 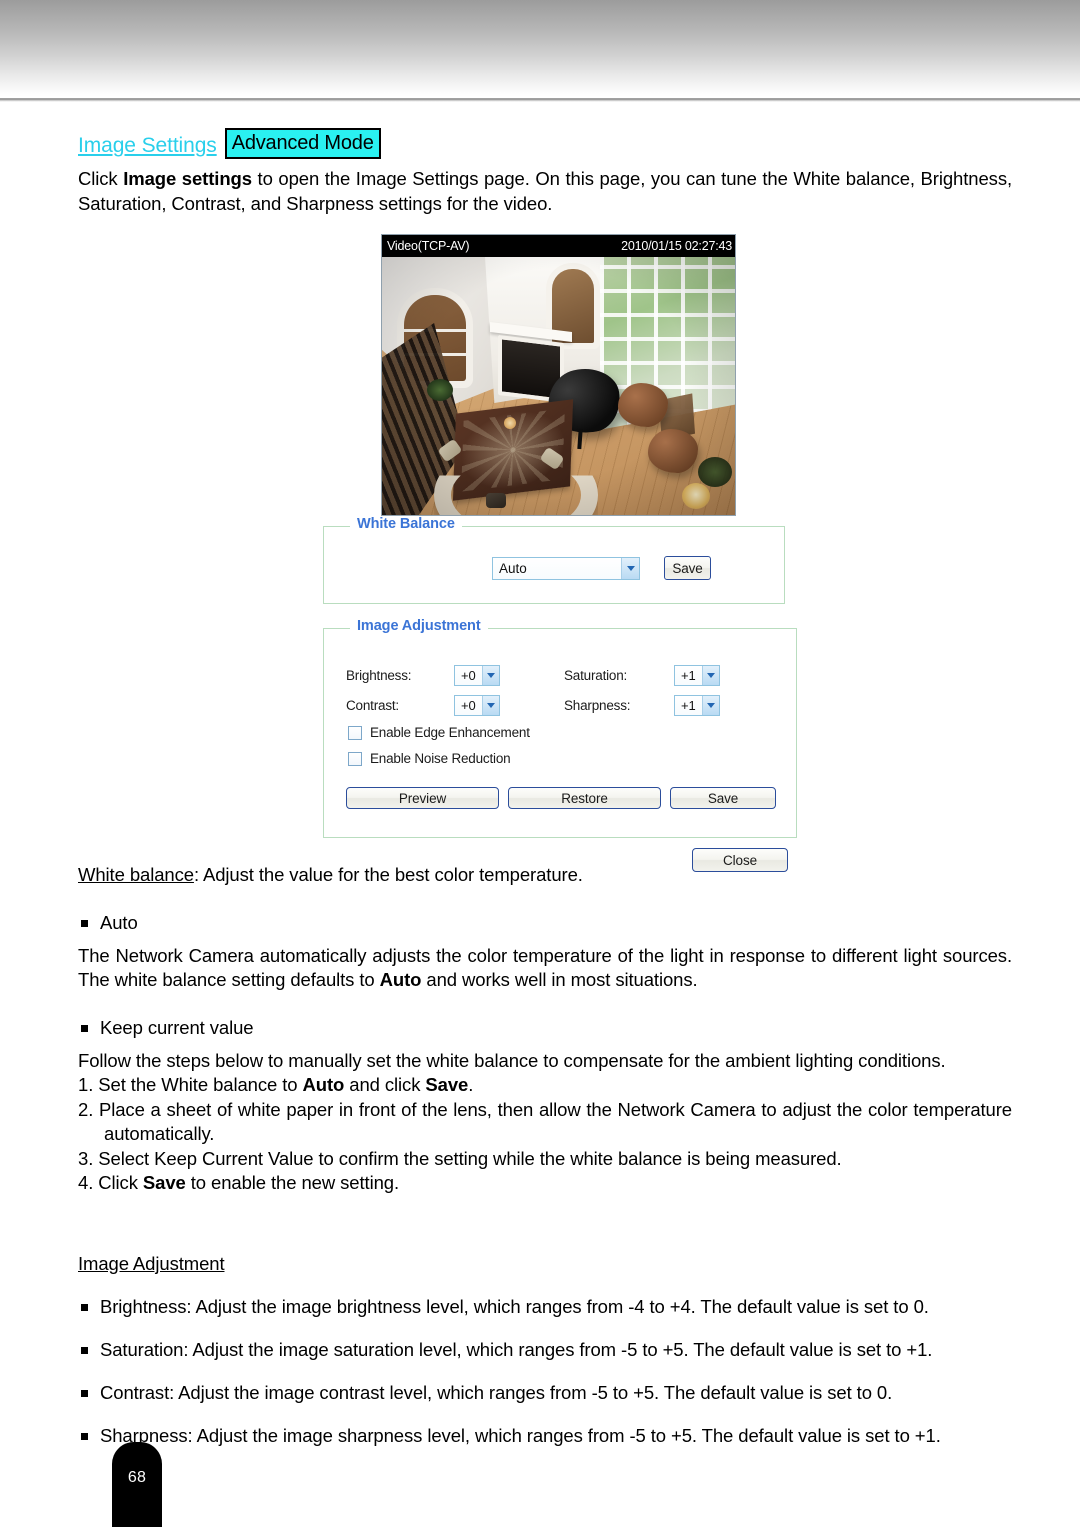 What do you see at coordinates (697, 705) in the screenshot?
I see `sharpness-select: +1` at bounding box center [697, 705].